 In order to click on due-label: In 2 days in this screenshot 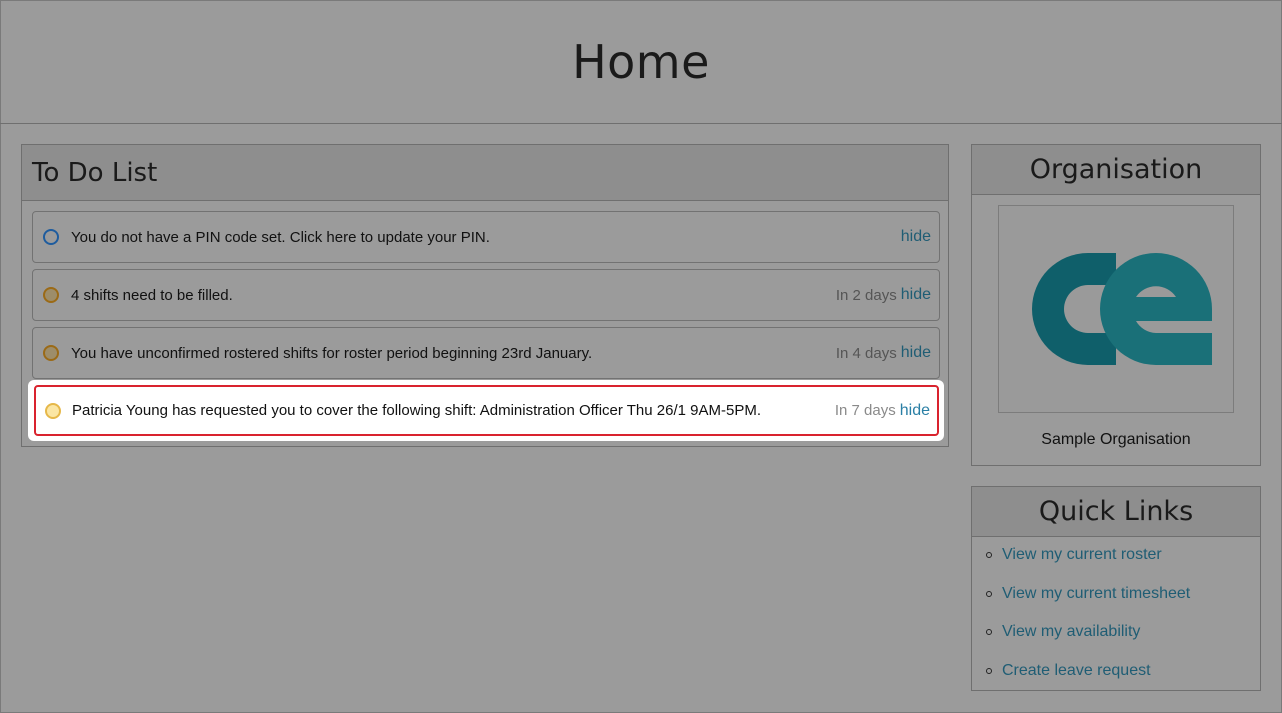, I will do `click(866, 295)`.